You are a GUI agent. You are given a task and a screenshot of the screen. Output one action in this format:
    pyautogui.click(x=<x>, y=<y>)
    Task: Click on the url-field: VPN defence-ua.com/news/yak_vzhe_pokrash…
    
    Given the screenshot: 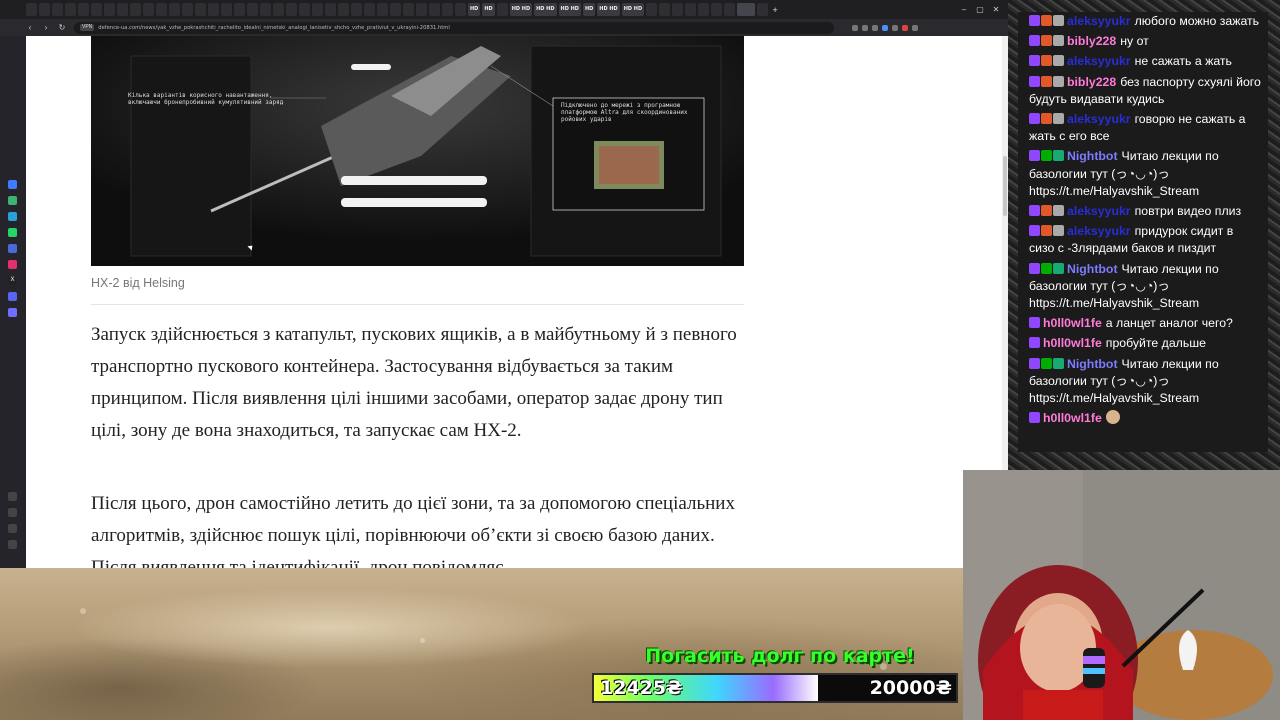 What is the action you would take?
    pyautogui.click(x=454, y=27)
    